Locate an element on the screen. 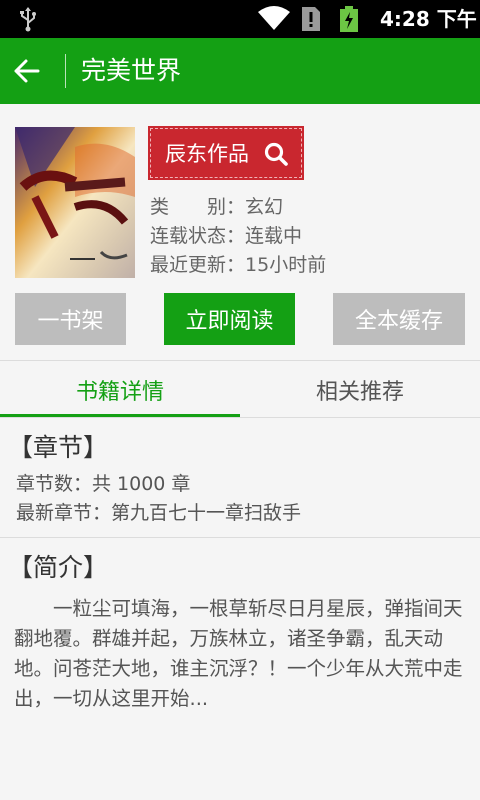  author-works-label: 辰东作品 is located at coordinates (207, 154).